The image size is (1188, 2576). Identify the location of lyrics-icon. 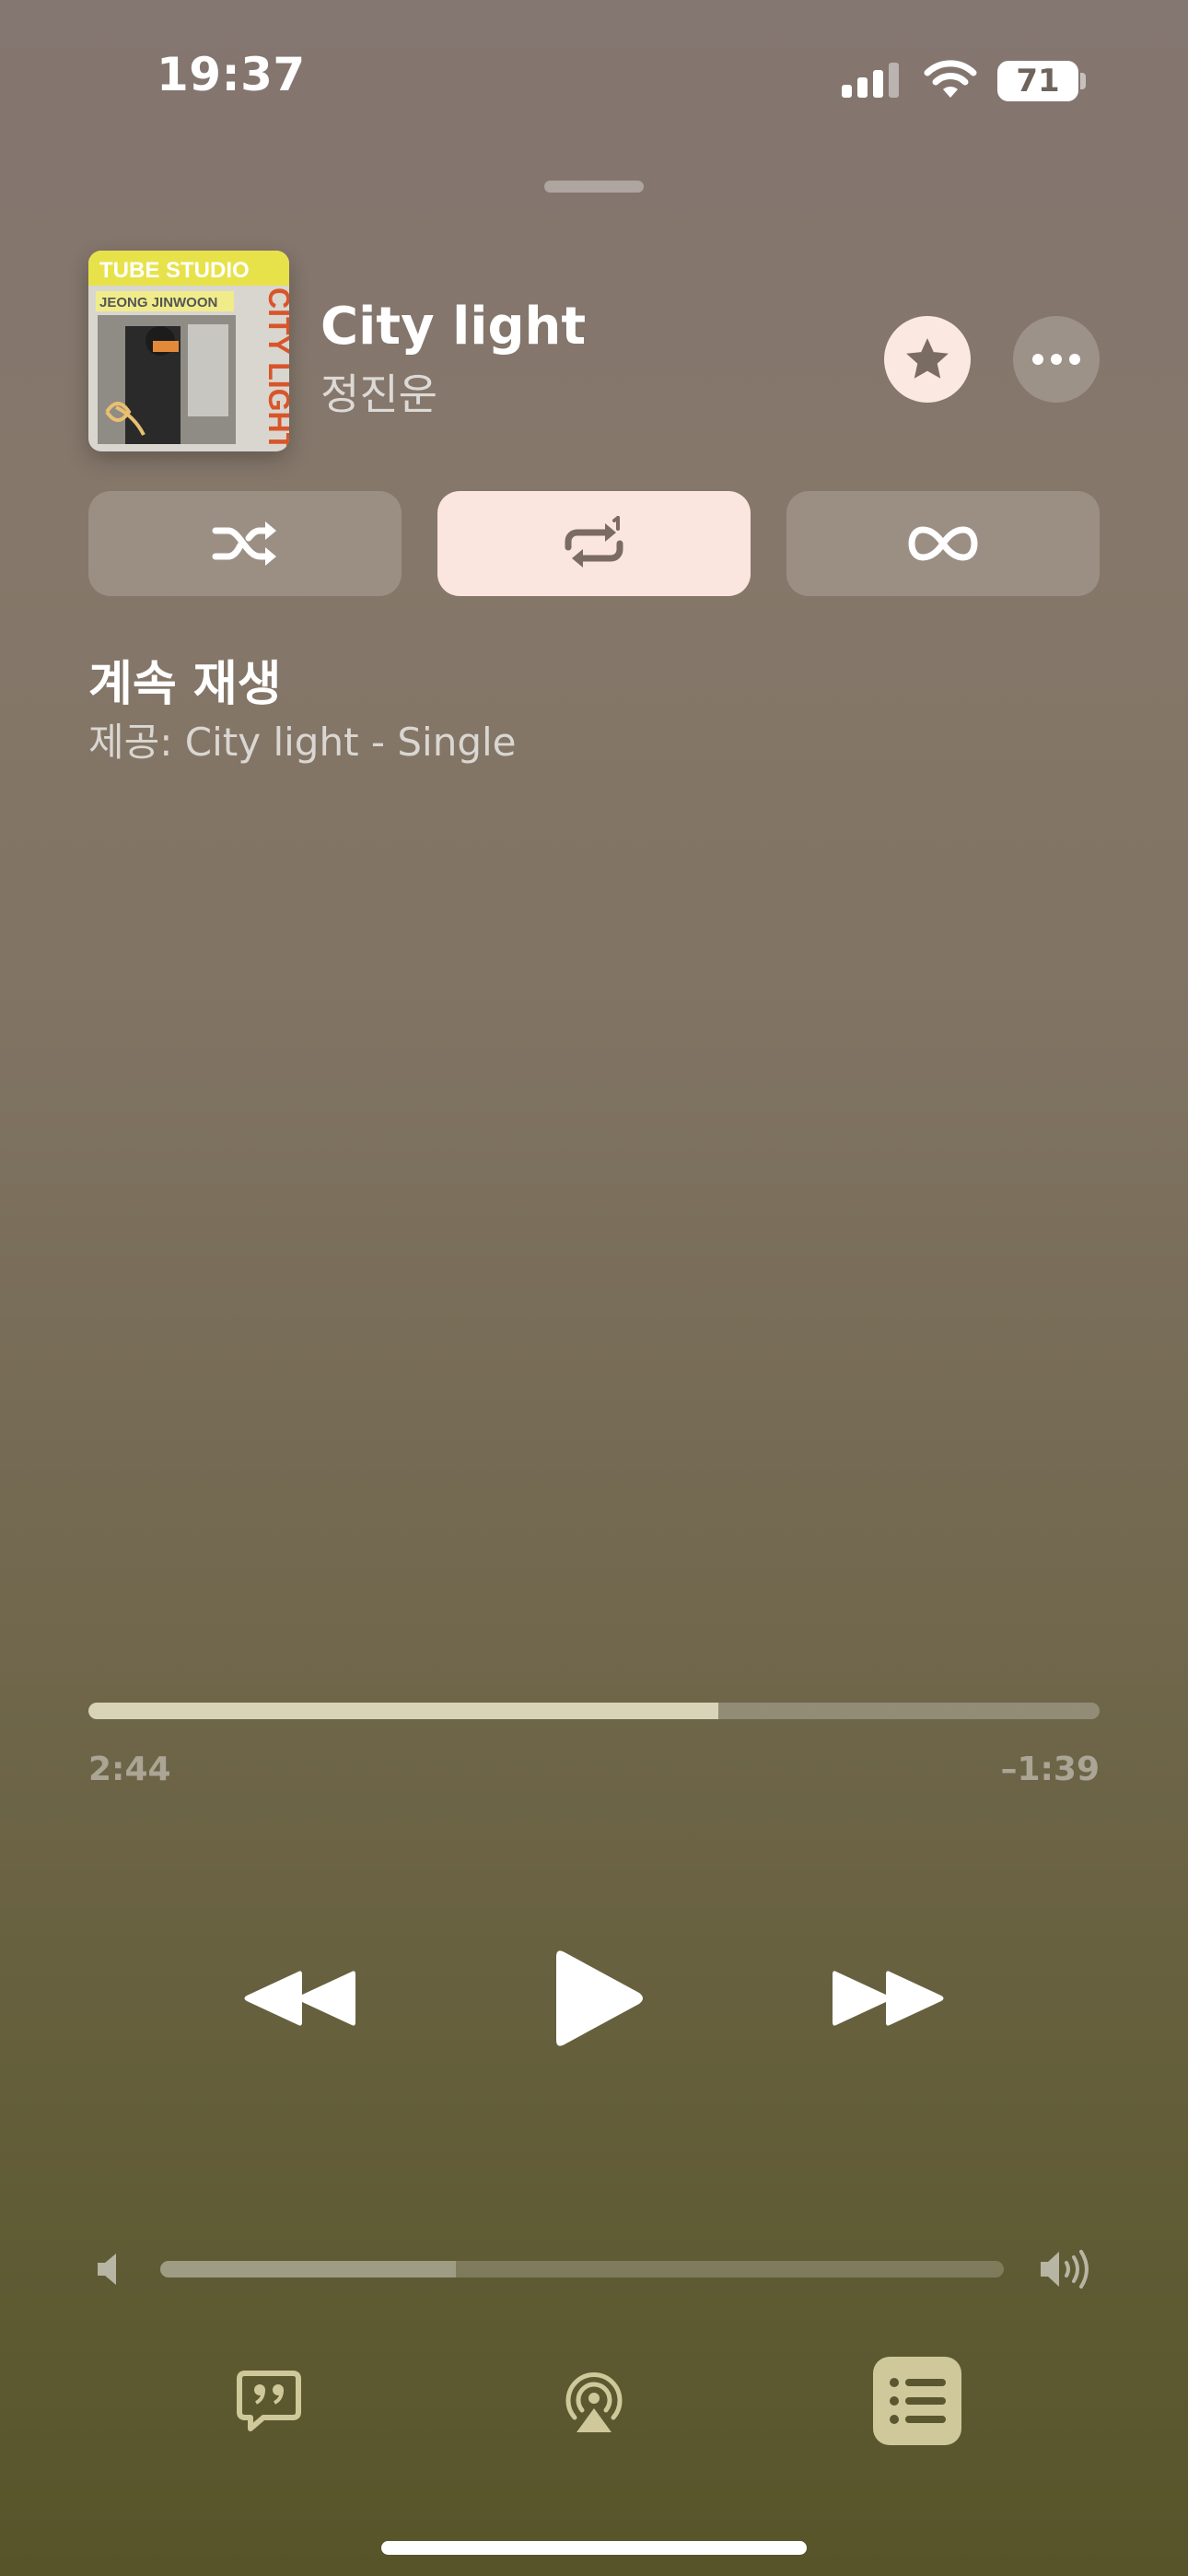
(269, 2401).